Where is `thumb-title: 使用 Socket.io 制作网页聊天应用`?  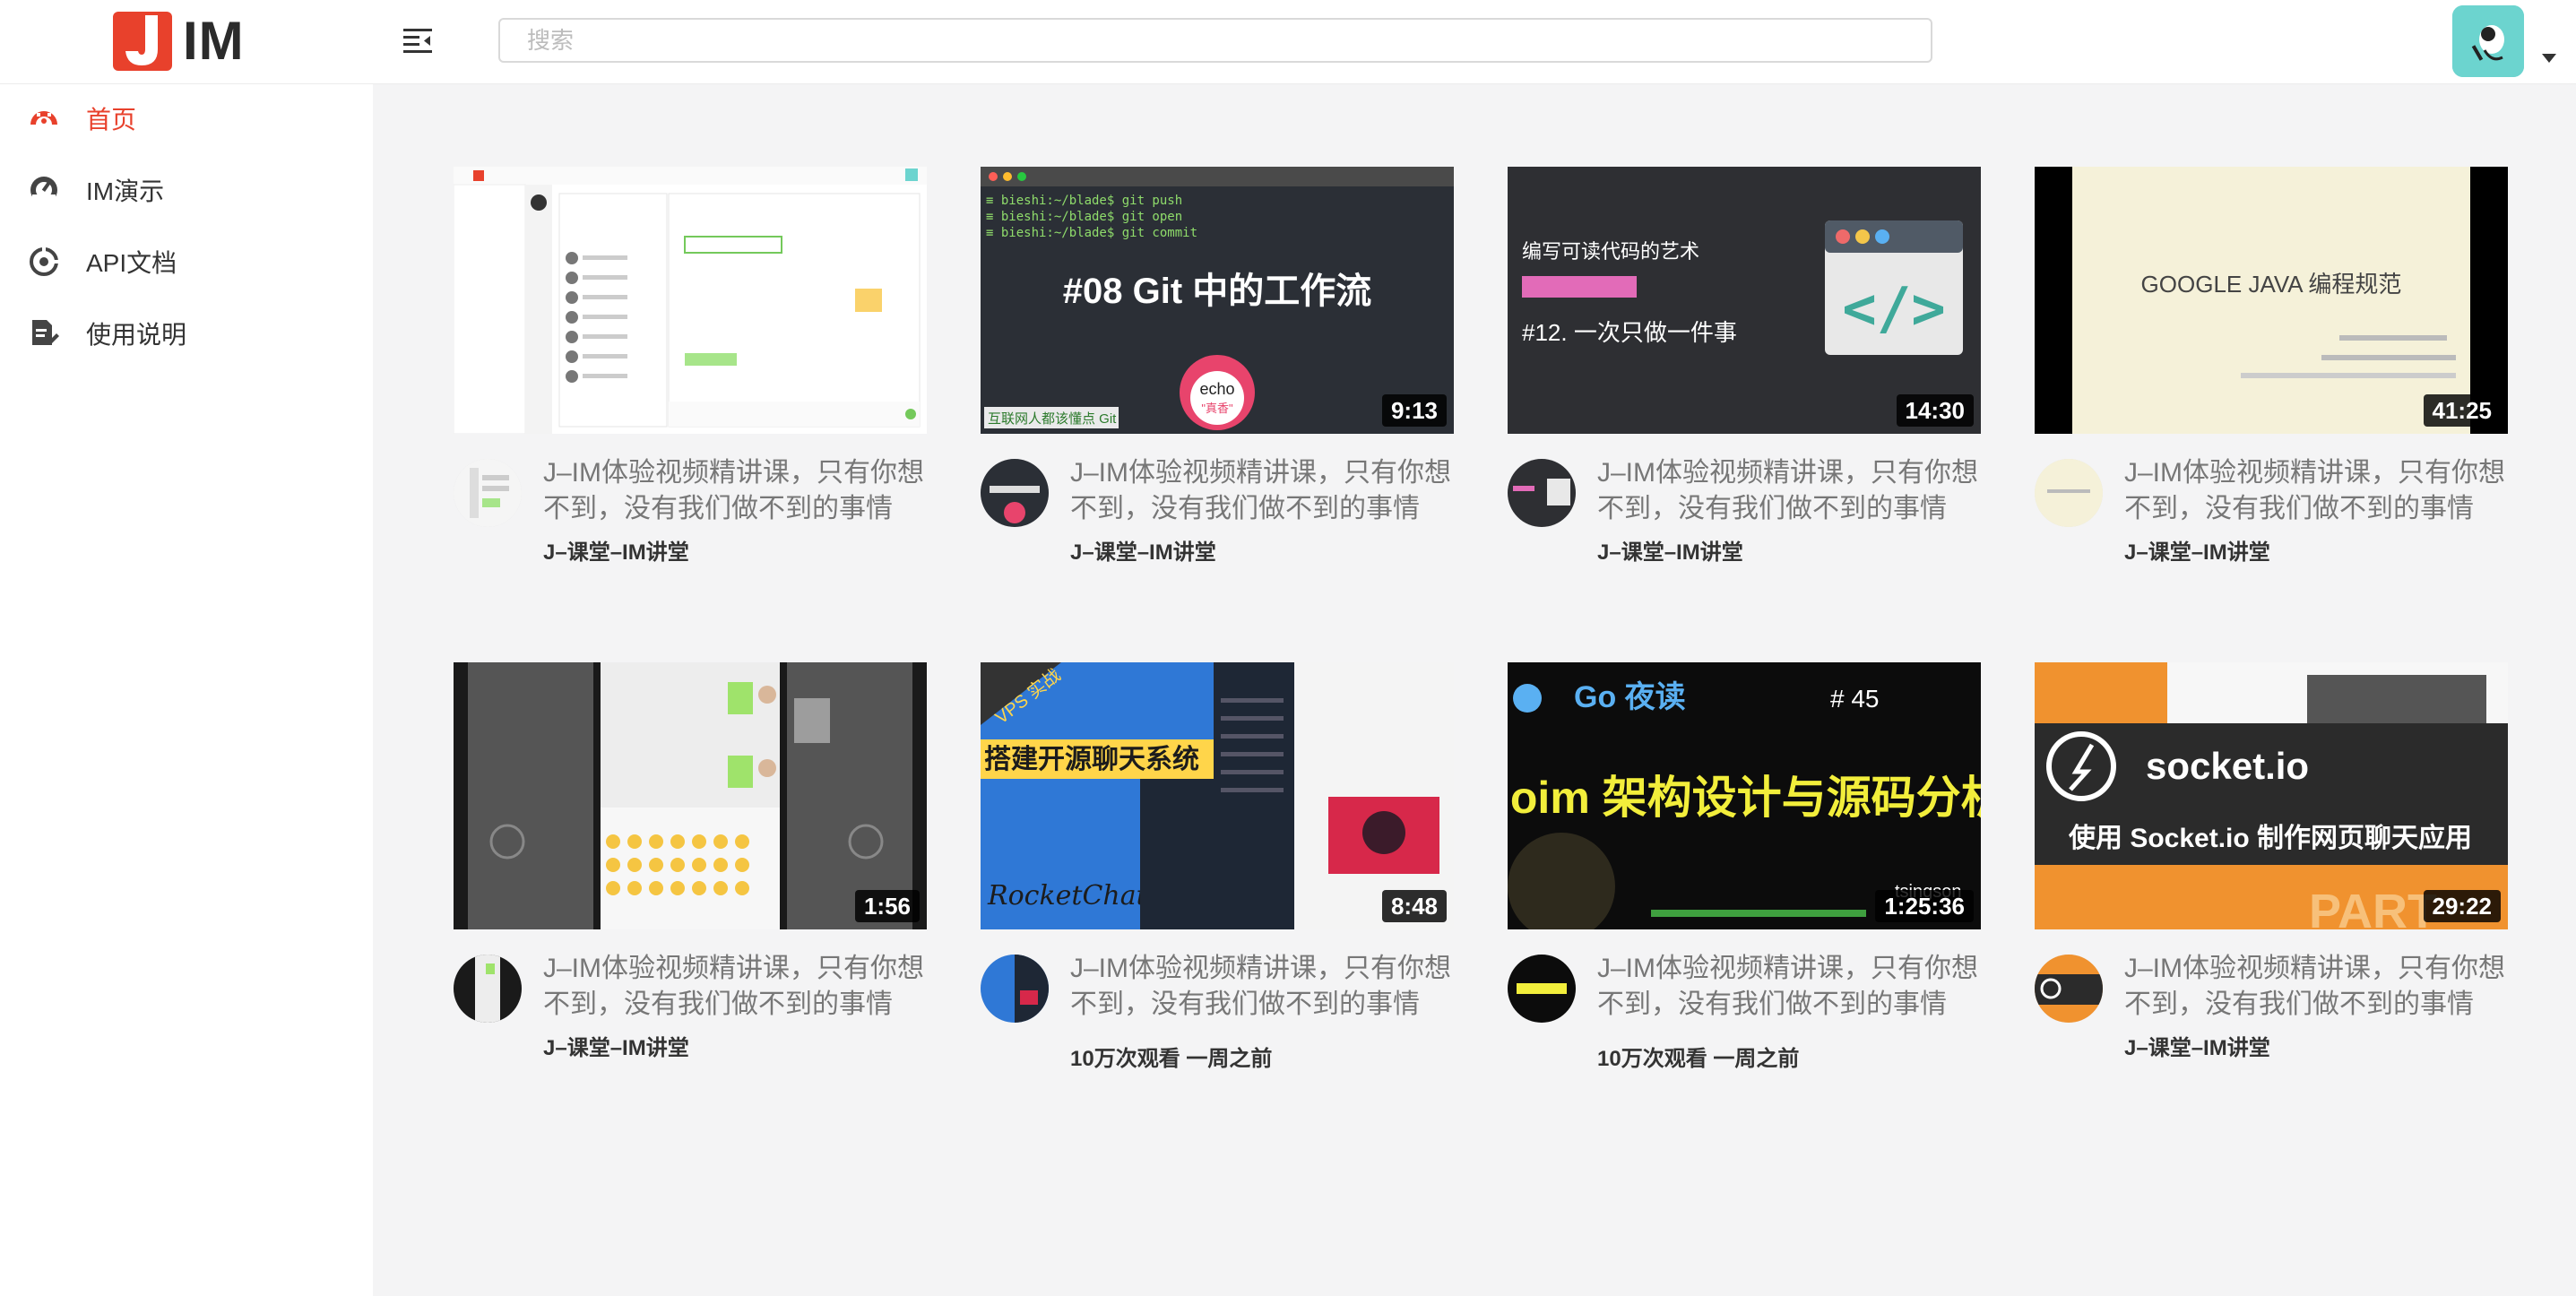
thumb-title: 使用 Socket.io 制作网页聊天应用 is located at coordinates (2270, 838).